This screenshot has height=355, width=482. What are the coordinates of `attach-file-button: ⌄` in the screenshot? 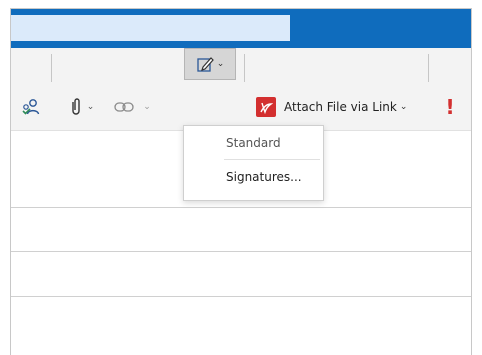 It's located at (81, 107).